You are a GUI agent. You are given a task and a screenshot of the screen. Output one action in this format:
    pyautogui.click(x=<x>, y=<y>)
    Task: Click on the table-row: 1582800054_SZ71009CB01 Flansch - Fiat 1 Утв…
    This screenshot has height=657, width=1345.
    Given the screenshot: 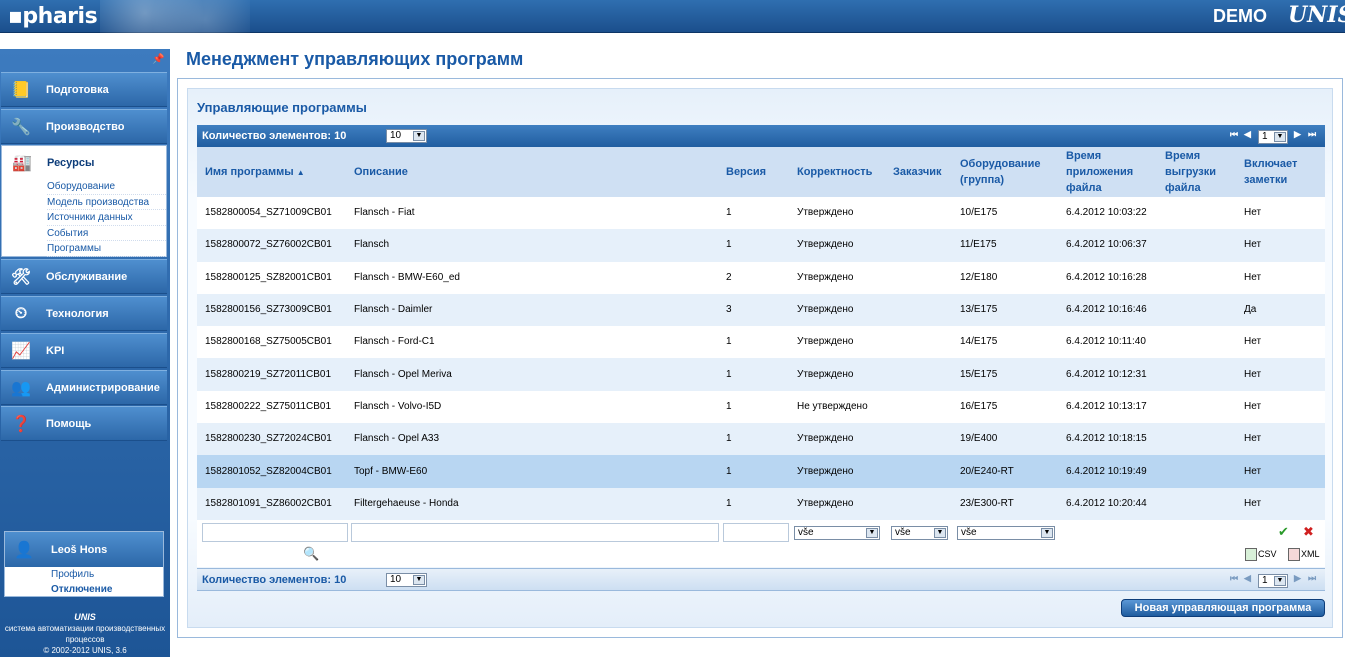 What is the action you would take?
    pyautogui.click(x=761, y=213)
    